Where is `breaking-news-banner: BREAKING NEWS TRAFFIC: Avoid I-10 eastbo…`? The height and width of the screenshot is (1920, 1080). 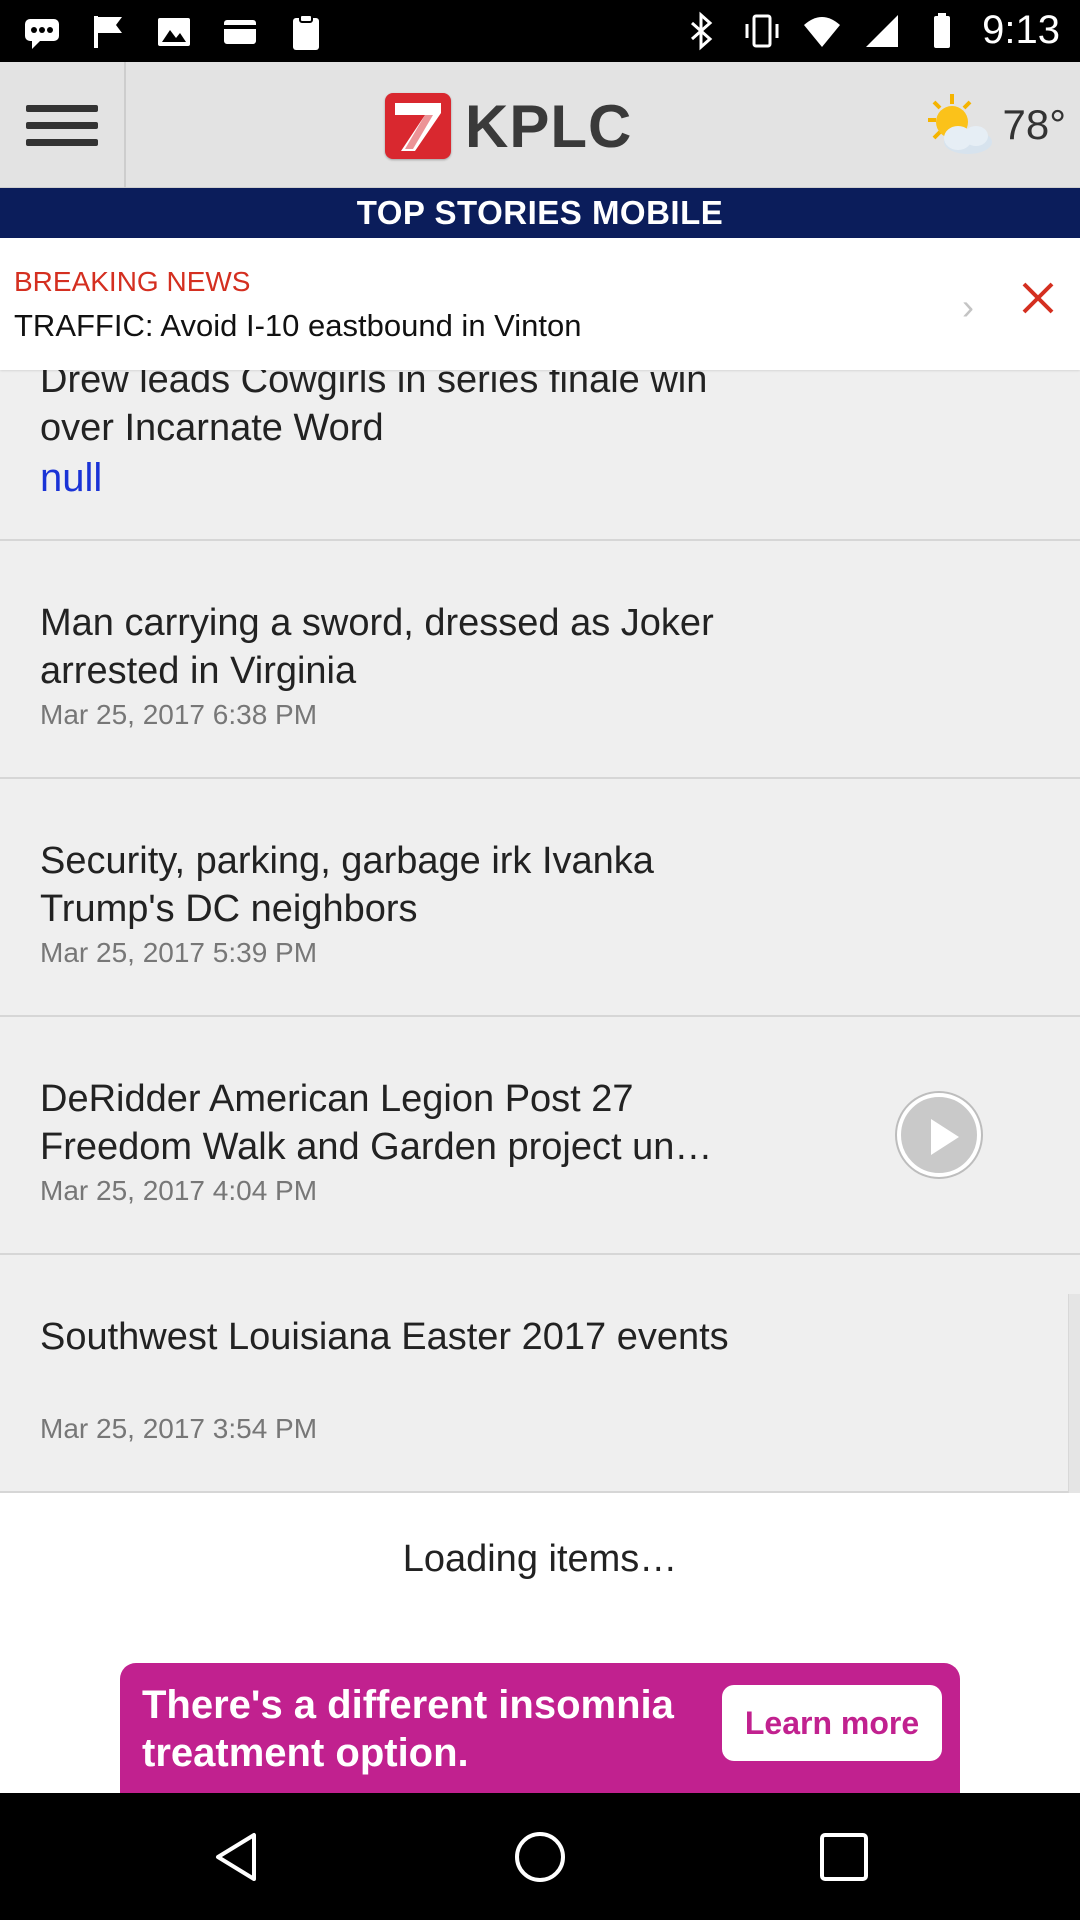 breaking-news-banner: BREAKING NEWS TRAFFIC: Avoid I-10 eastbo… is located at coordinates (540, 304).